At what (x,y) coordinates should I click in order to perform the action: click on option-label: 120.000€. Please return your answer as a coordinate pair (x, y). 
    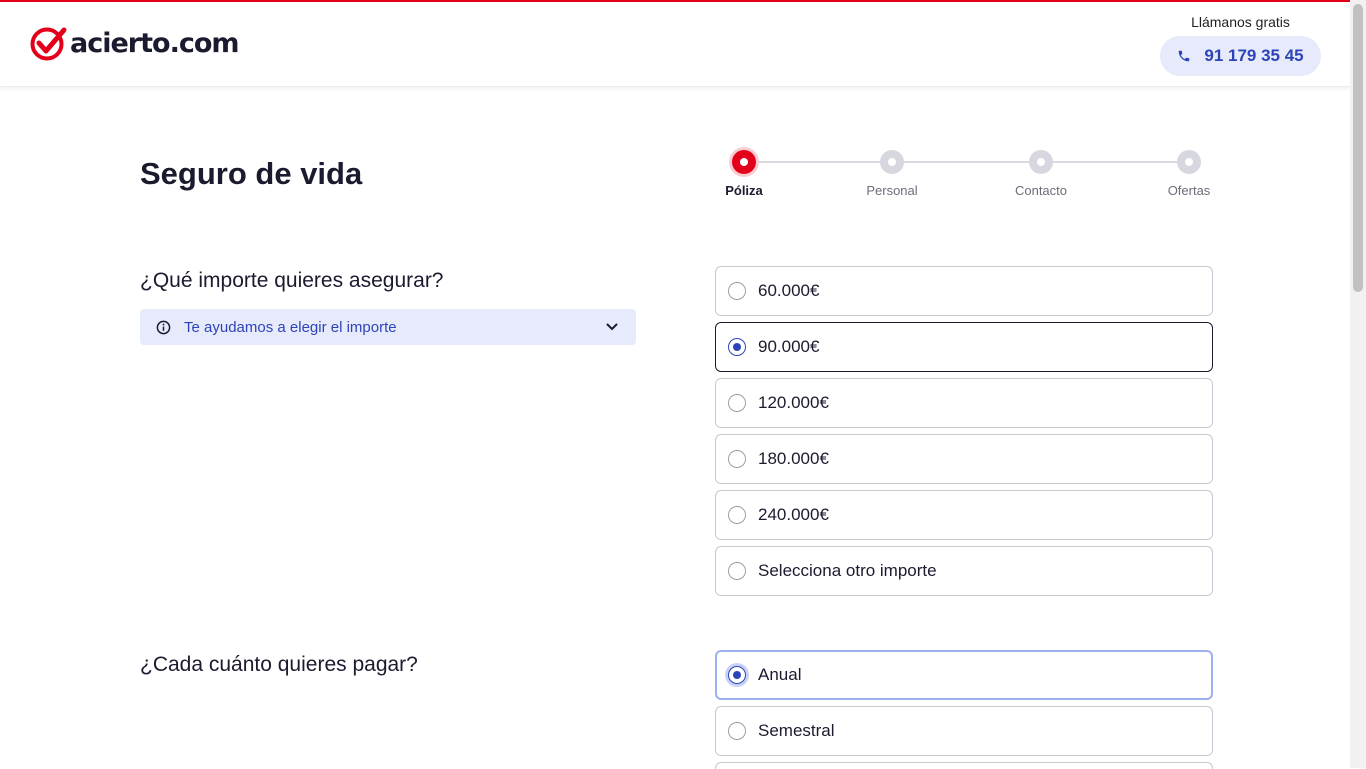
    Looking at the image, I should click on (793, 402).